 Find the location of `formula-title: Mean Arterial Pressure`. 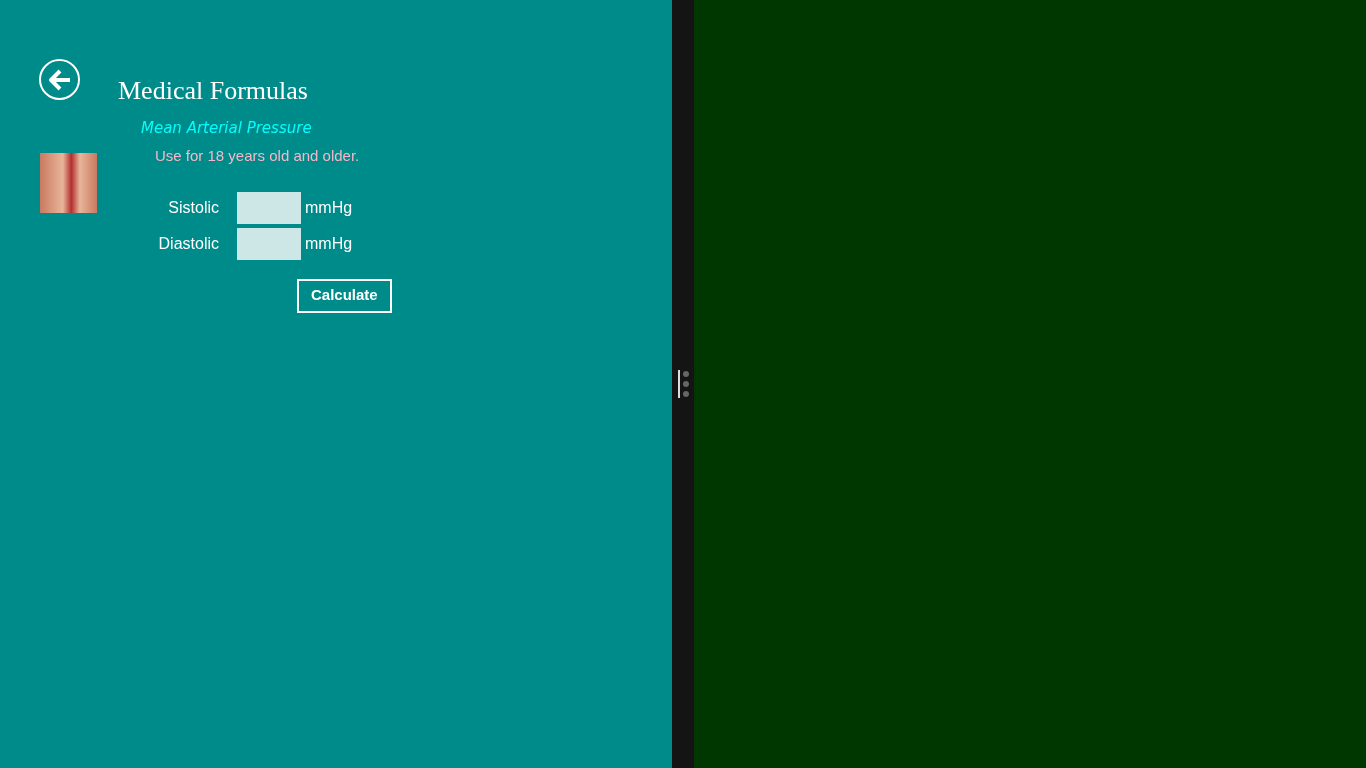

formula-title: Mean Arterial Pressure is located at coordinates (227, 128).